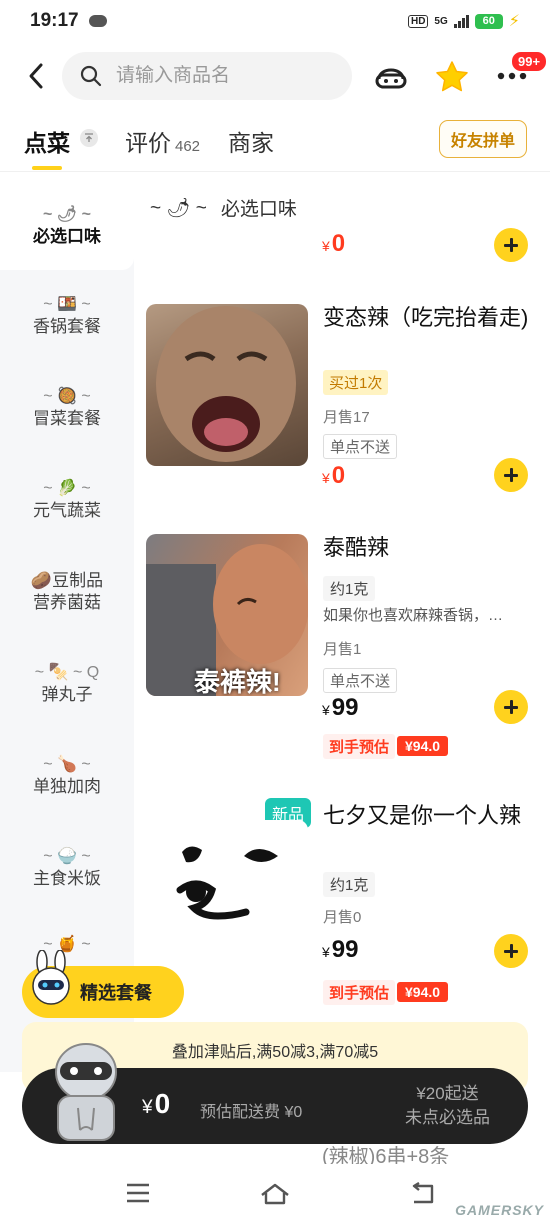  Describe the element at coordinates (148, 143) in the screenshot. I see `tab-reviews-label: 评价` at that location.